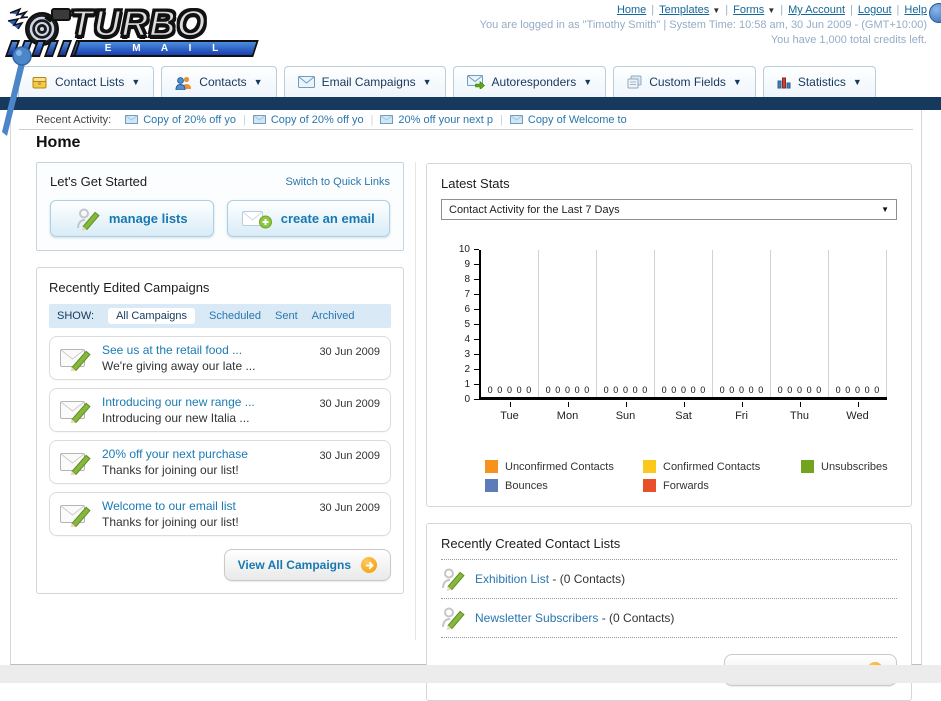 This screenshot has width=941, height=701. Describe the element at coordinates (816, 10) in the screenshot. I see `link-my-account: My Account` at that location.